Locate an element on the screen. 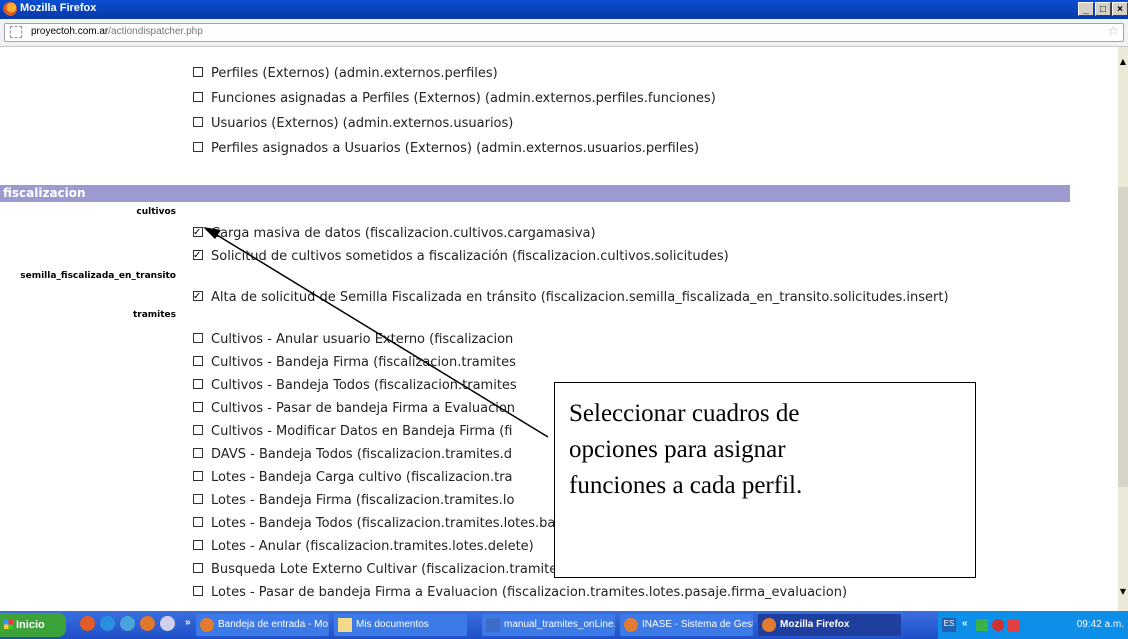 The height and width of the screenshot is (639, 1128). taskbar-item-active: Mozilla Firefox is located at coordinates (829, 625).